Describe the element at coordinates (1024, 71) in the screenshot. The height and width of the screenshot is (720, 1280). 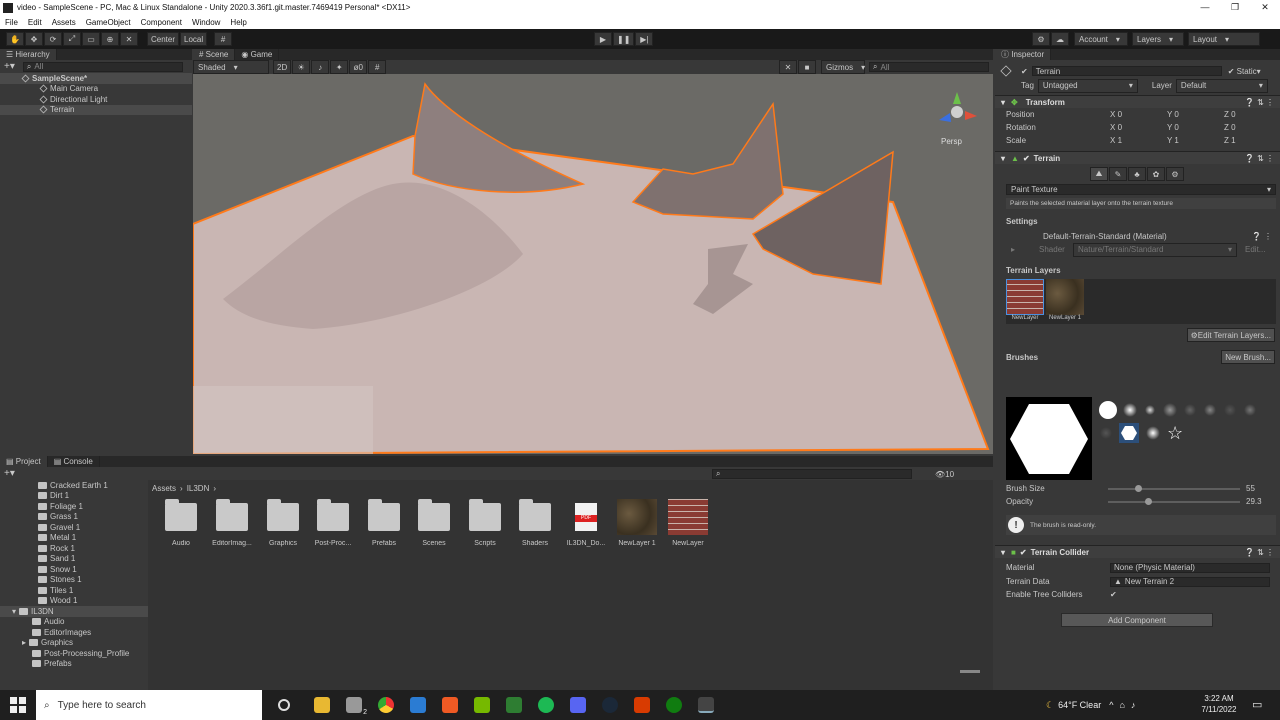
I see `active-checkbox: ✔` at that location.